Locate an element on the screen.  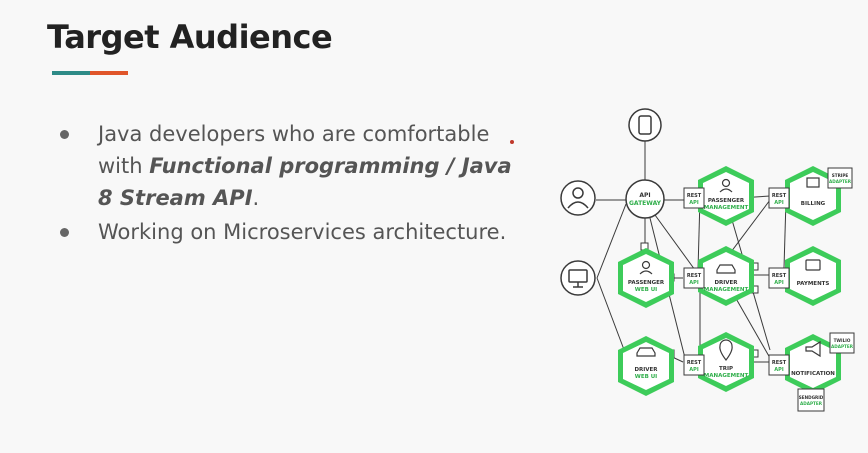
adapter-label: STRIPE is located at coordinates (840, 175).